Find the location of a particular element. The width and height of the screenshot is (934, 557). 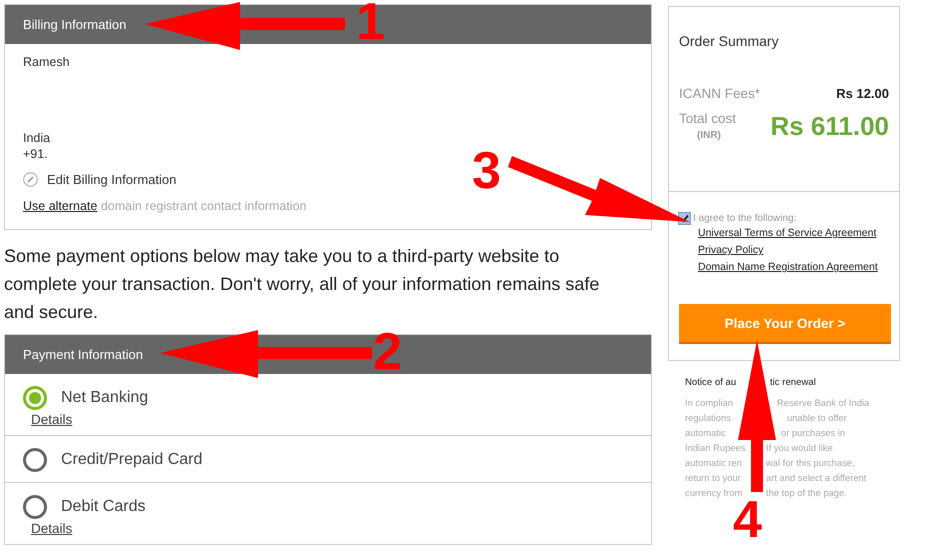

annotation-number: 2 is located at coordinates (387, 352).